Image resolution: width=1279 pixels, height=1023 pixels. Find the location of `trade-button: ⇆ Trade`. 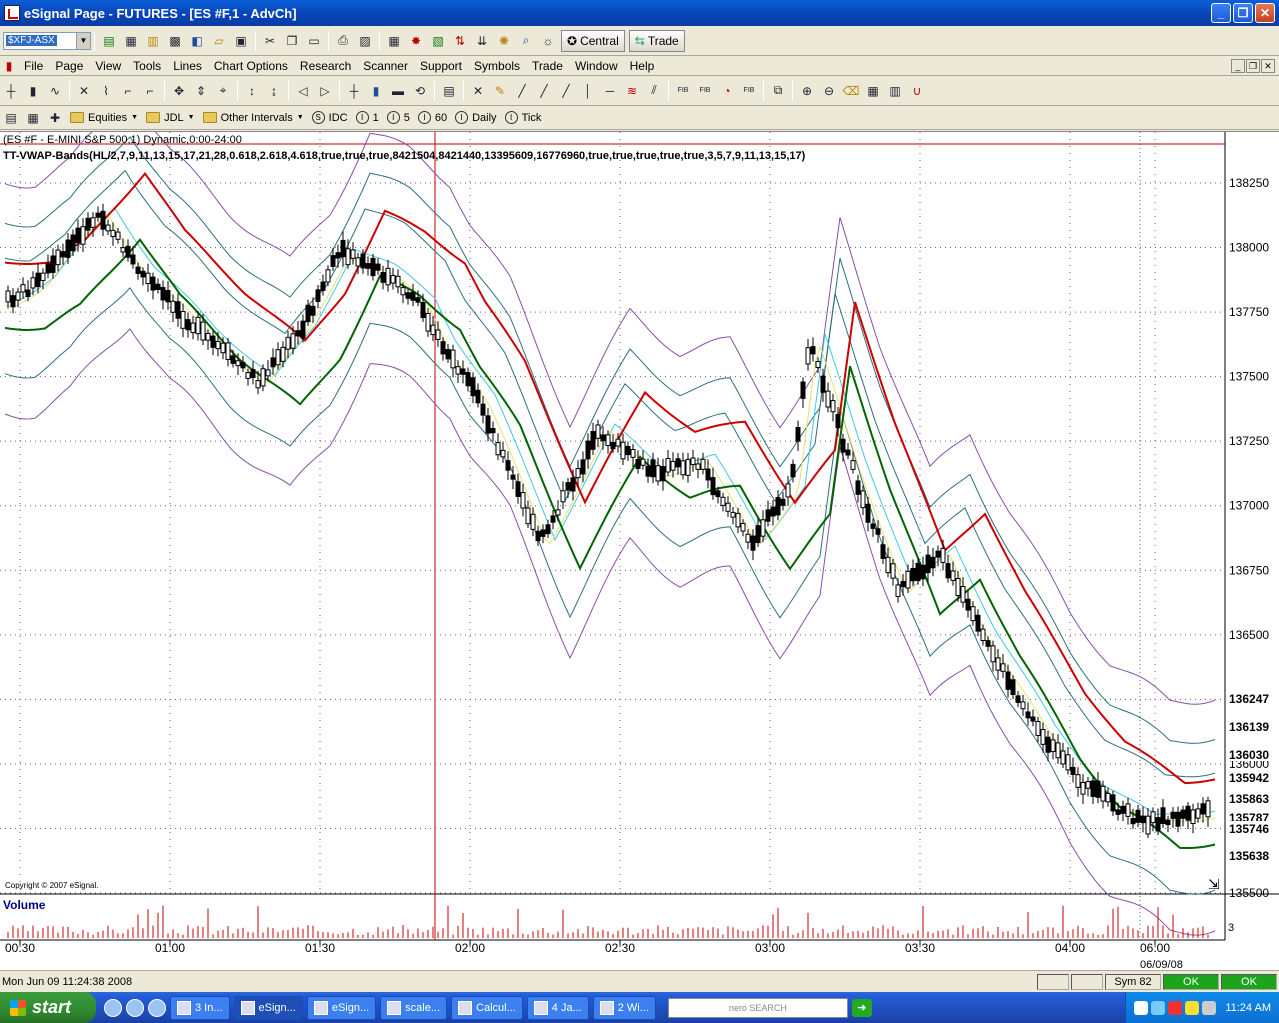

trade-button: ⇆ Trade is located at coordinates (656, 40).